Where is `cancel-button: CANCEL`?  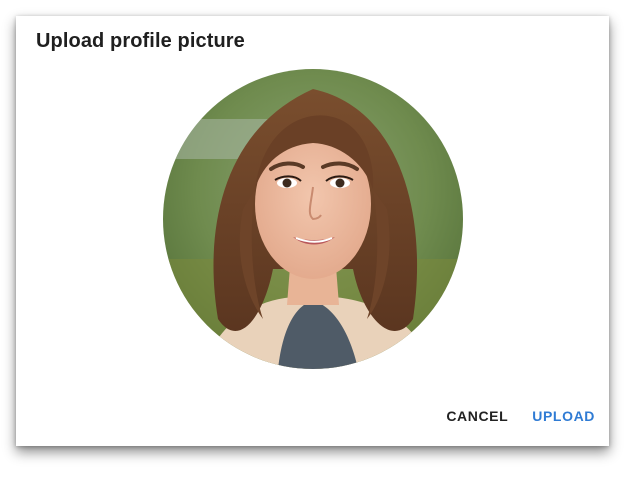 cancel-button: CANCEL is located at coordinates (485, 416).